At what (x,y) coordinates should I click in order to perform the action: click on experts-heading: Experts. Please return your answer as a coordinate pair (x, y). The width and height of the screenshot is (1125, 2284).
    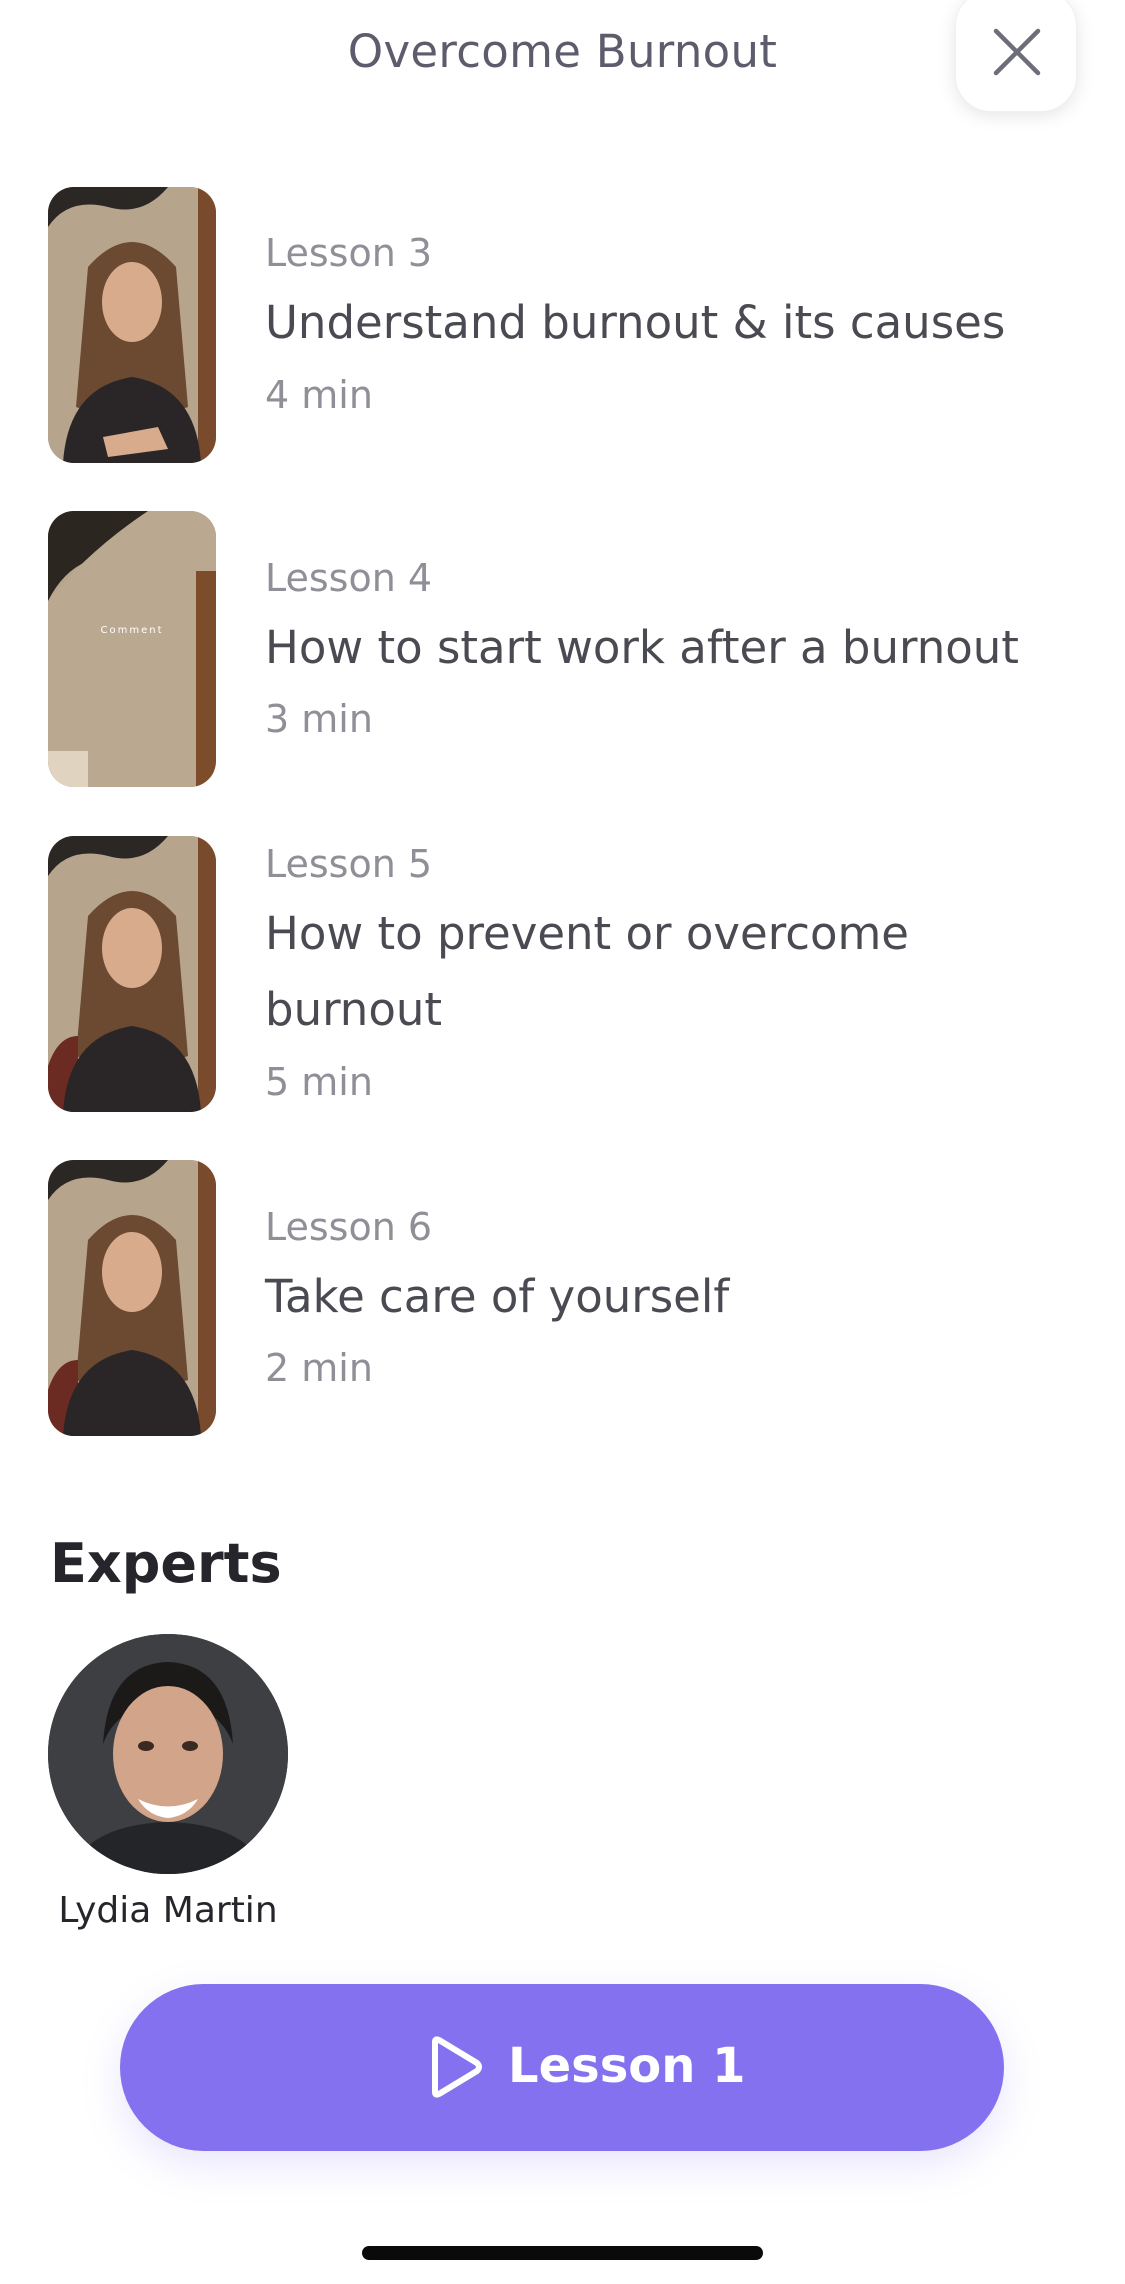
    Looking at the image, I should click on (166, 1563).